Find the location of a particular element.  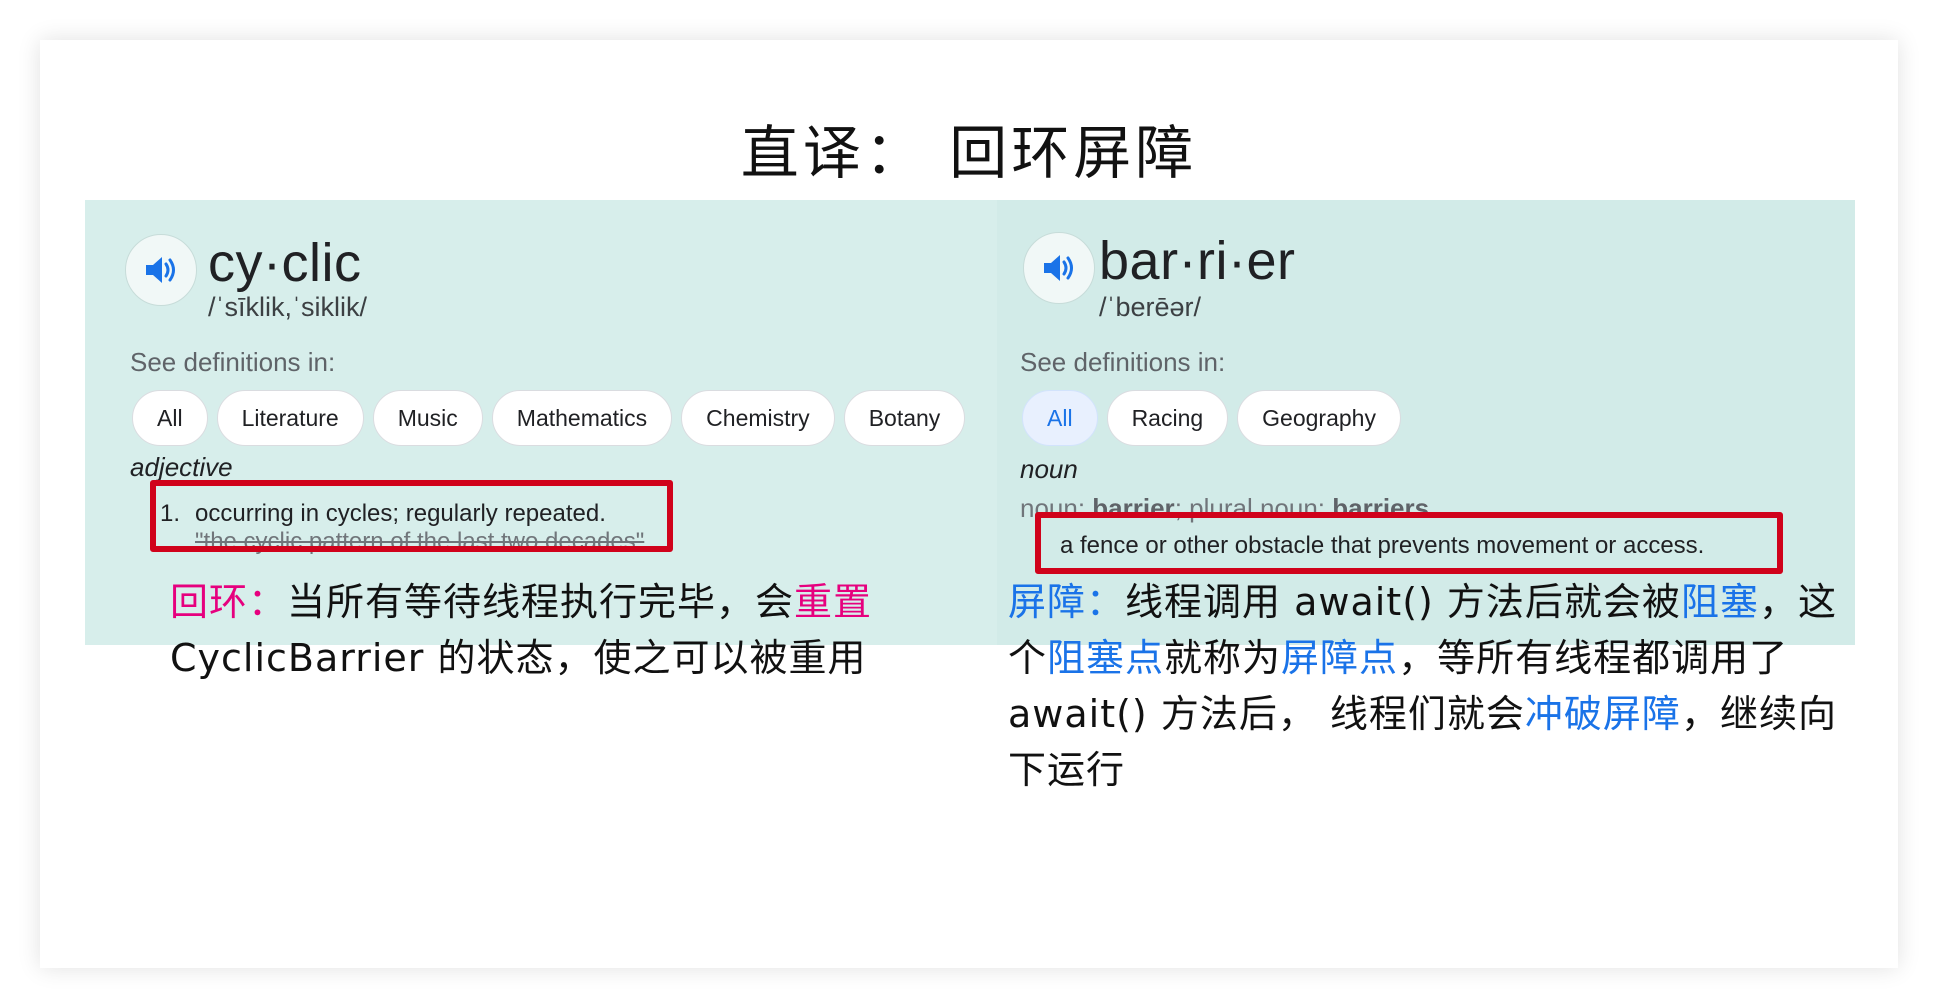

cyclic-headword: cy·clic is located at coordinates (285, 263).